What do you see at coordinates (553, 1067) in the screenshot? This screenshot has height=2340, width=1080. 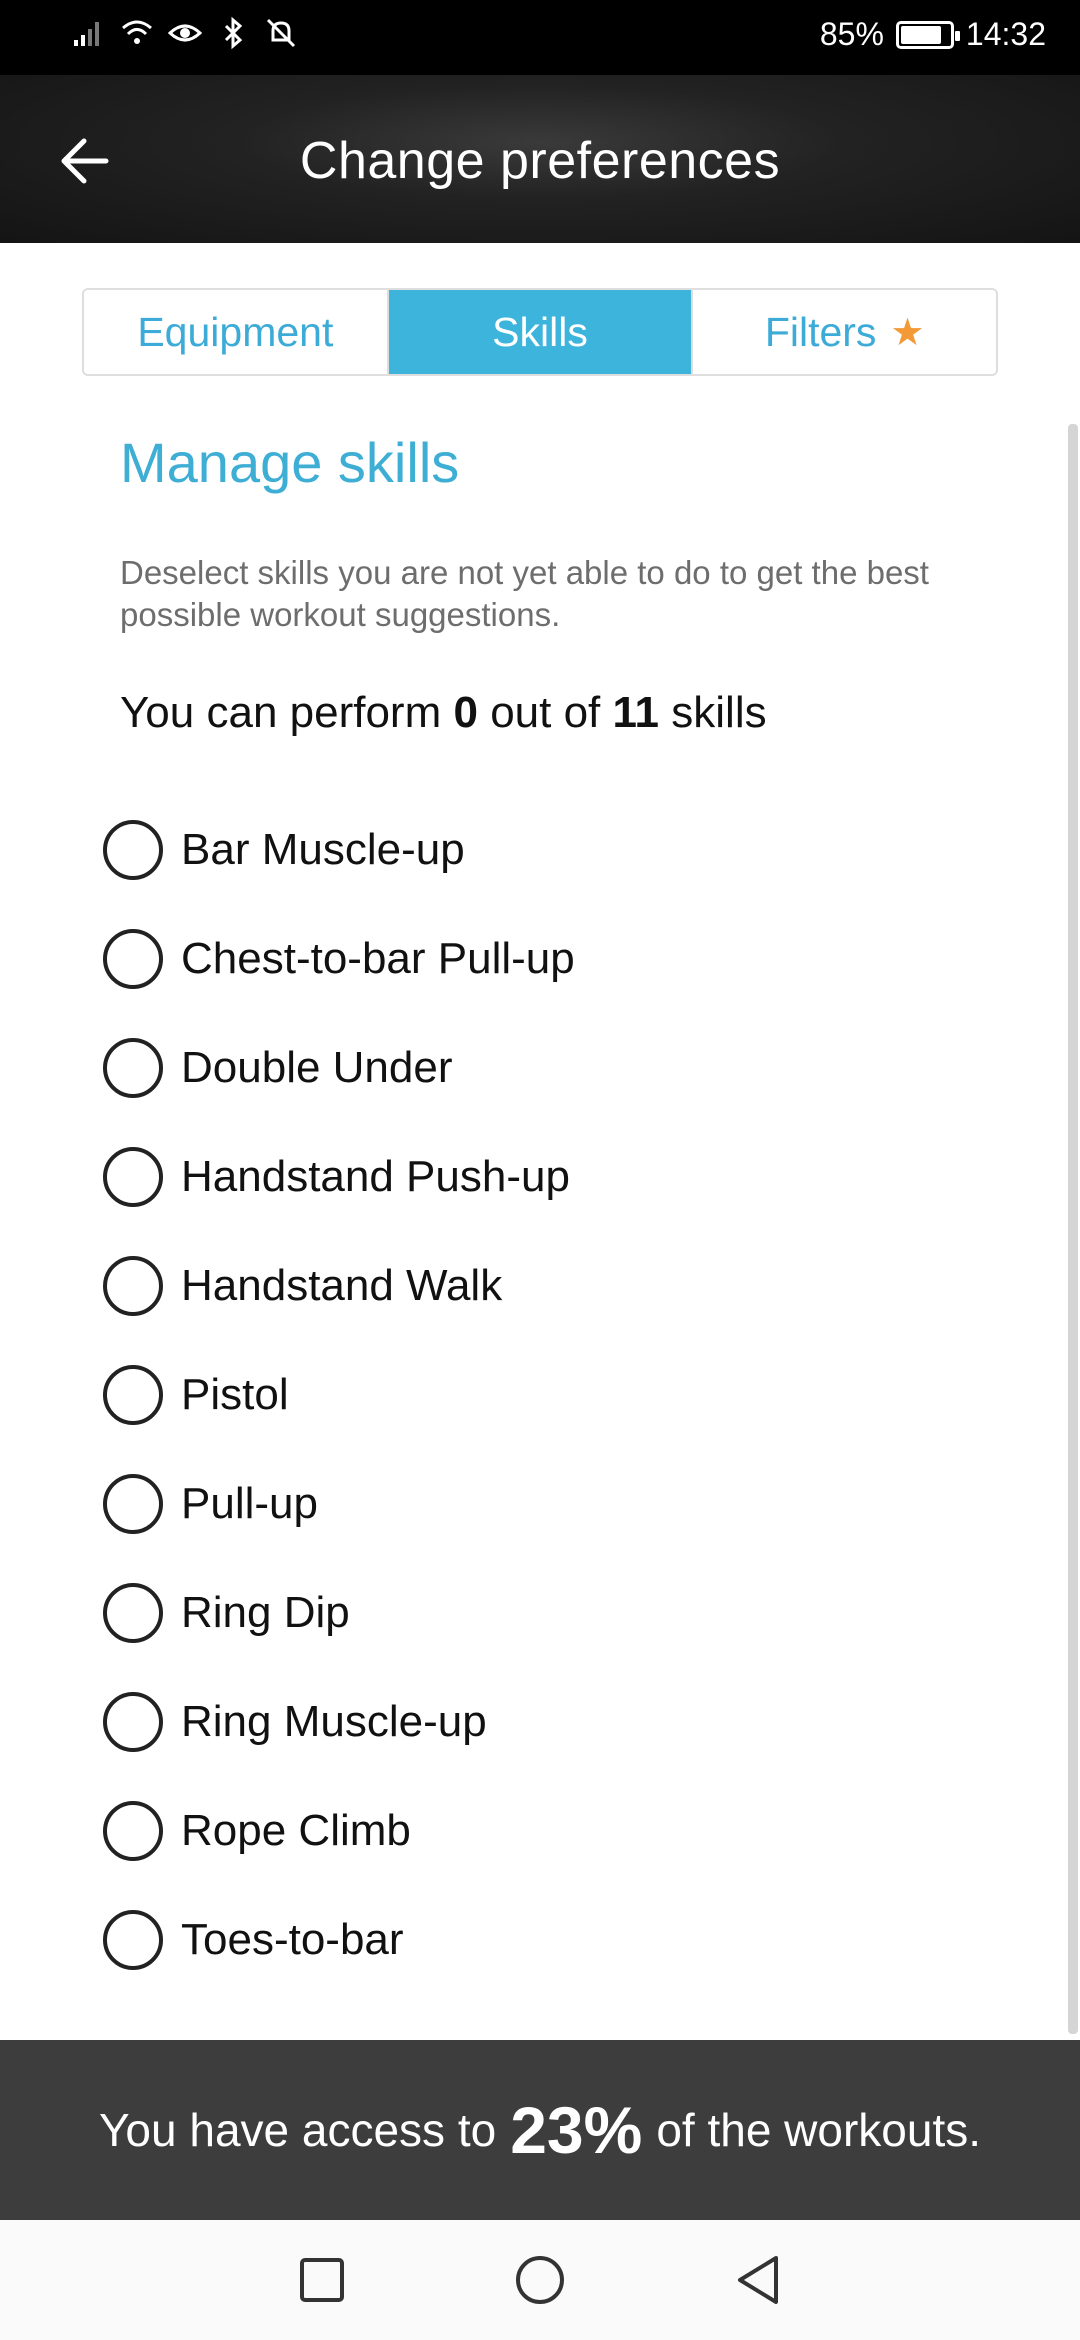 I see `skill-item: Double Under` at bounding box center [553, 1067].